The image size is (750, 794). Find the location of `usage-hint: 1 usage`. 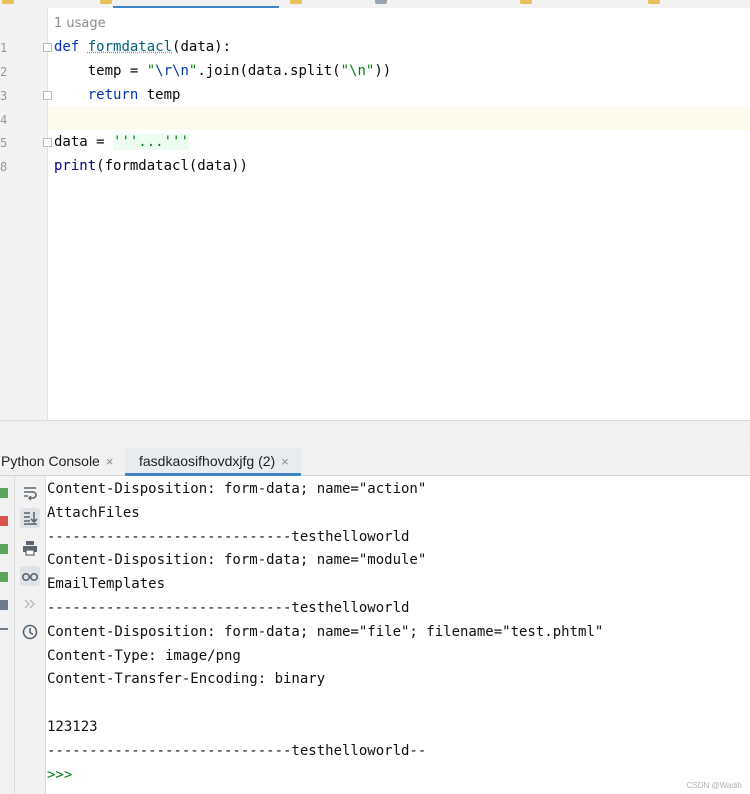

usage-hint: 1 usage is located at coordinates (80, 23).